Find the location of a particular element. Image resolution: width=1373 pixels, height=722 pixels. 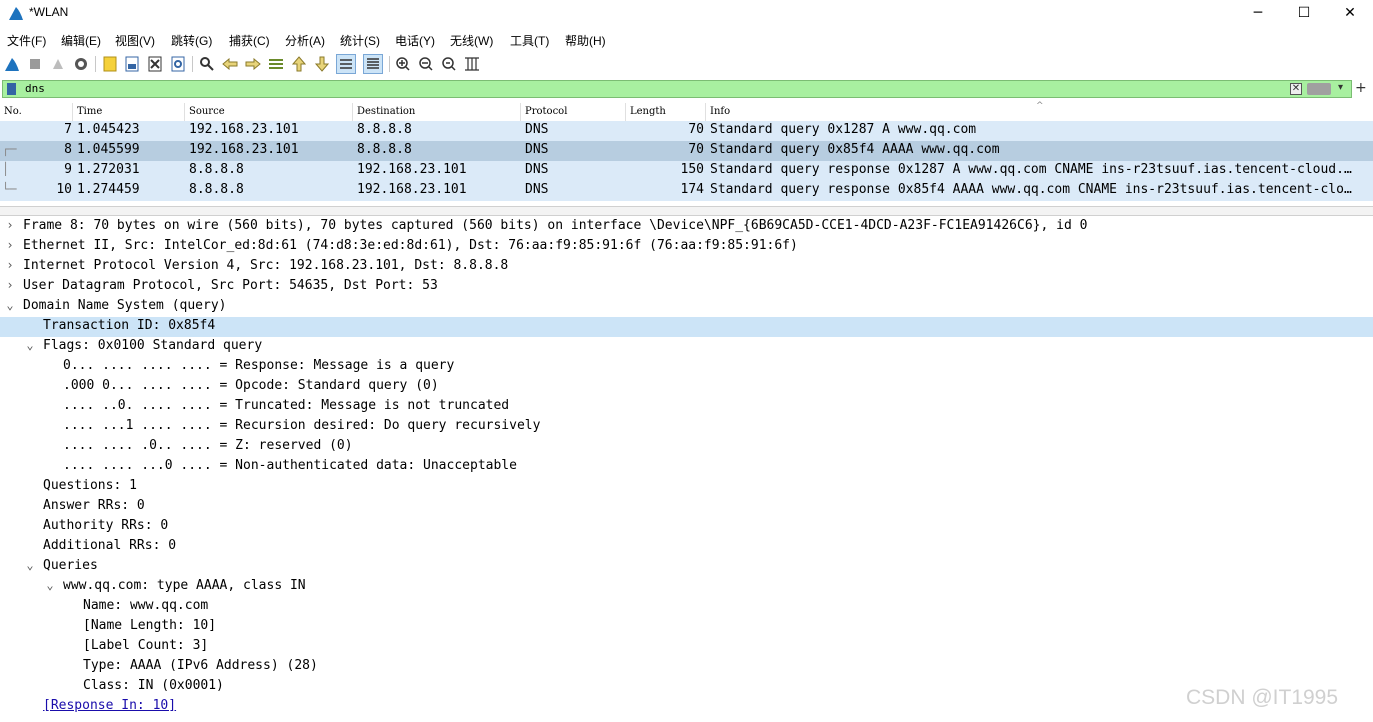

first-packet-icon is located at coordinates (299, 64).